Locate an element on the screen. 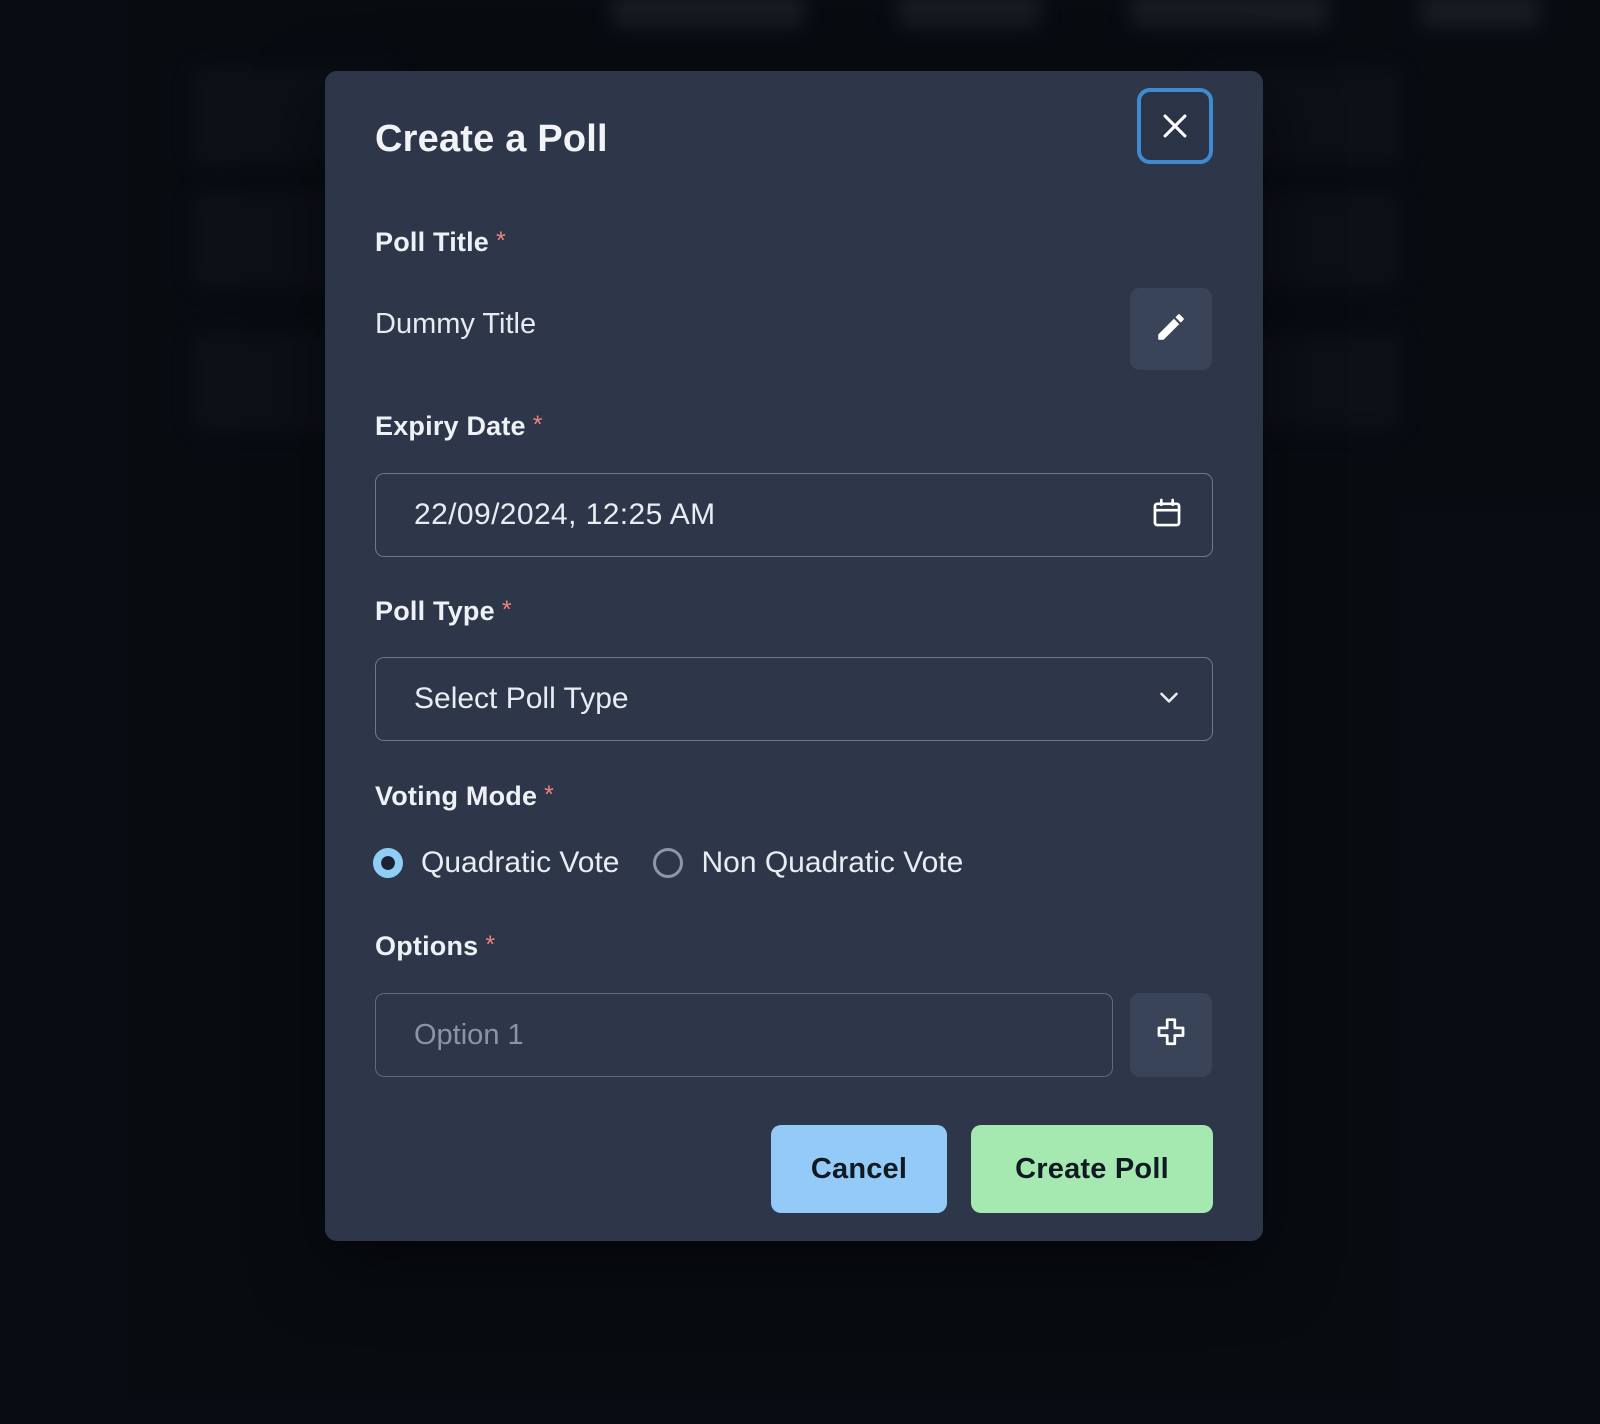  voting-mode-radio-group: Quadratic Vote Non Quadratic Vote is located at coordinates (668, 863).